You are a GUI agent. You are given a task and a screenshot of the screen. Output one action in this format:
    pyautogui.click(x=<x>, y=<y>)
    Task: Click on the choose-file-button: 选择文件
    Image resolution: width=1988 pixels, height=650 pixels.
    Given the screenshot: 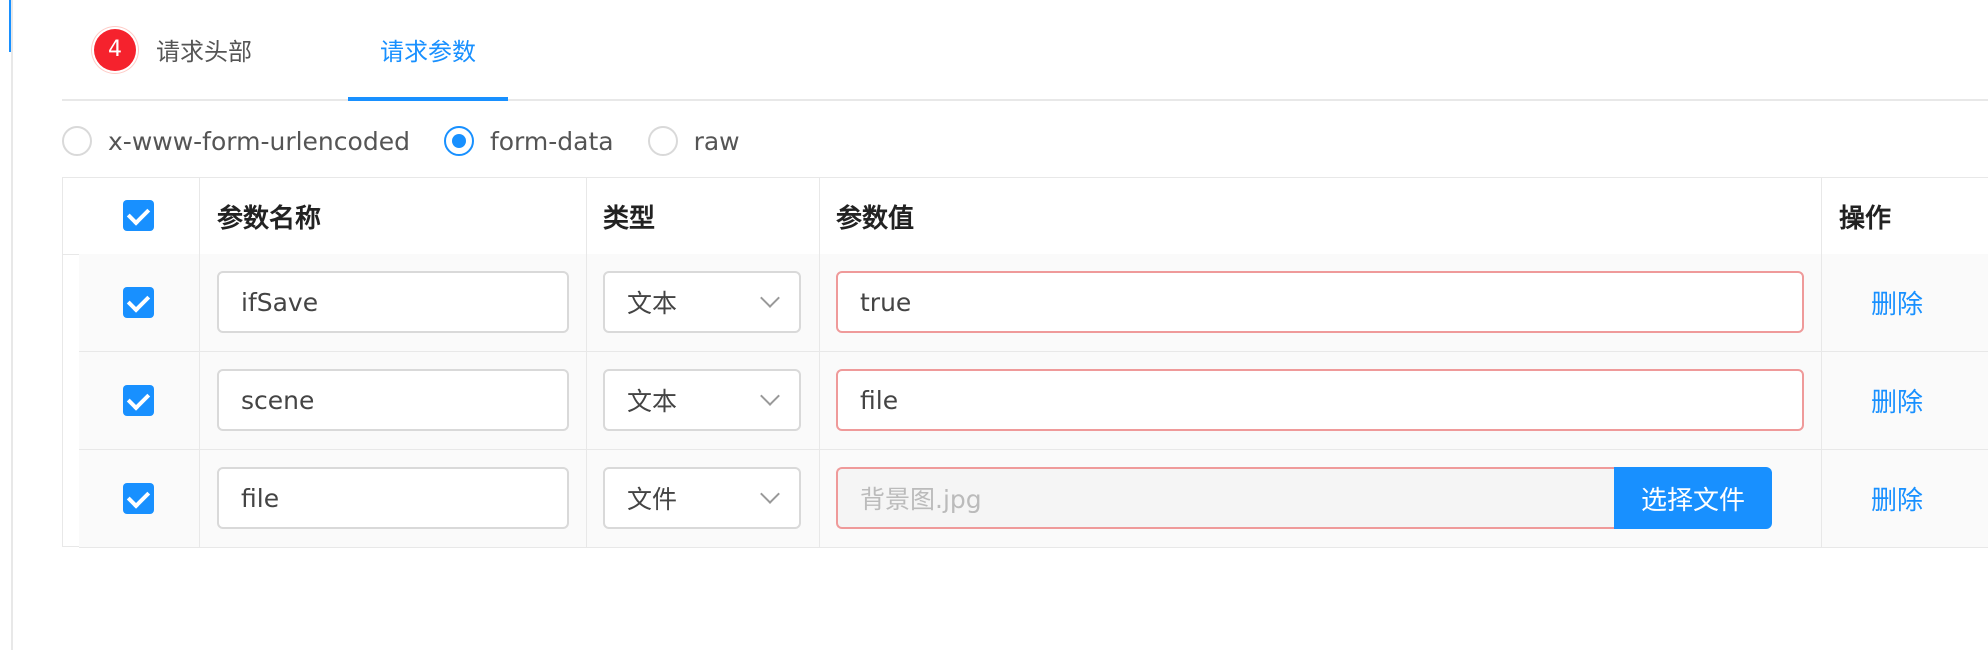 What is the action you would take?
    pyautogui.click(x=1693, y=498)
    